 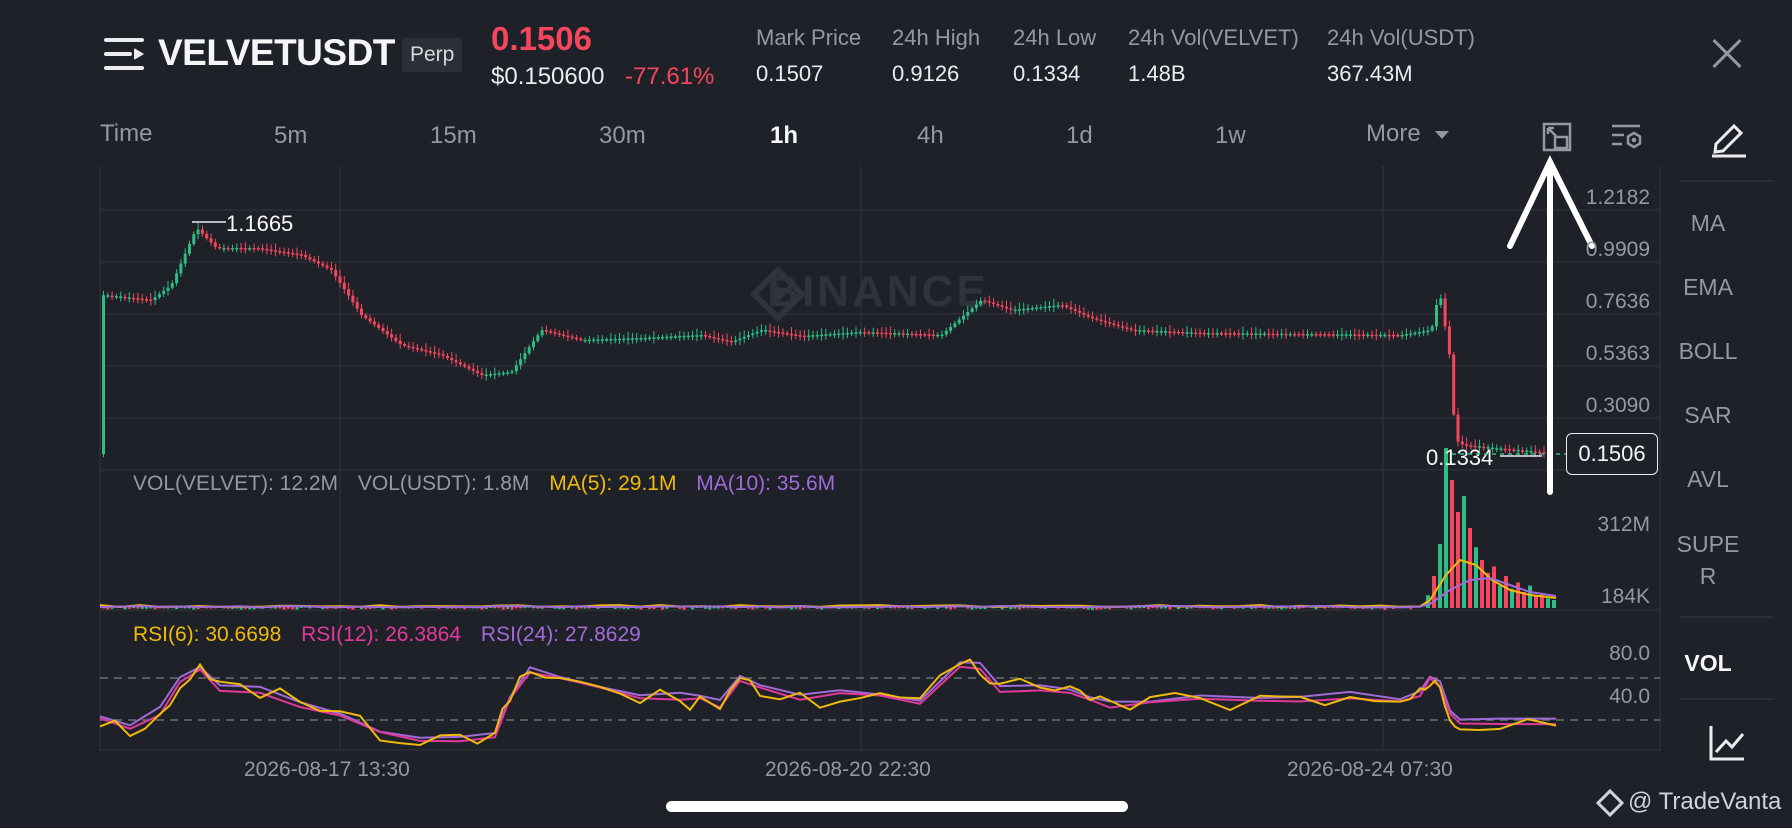 What do you see at coordinates (1617, 249) in the screenshot?
I see `price-axis-label: 0.9909` at bounding box center [1617, 249].